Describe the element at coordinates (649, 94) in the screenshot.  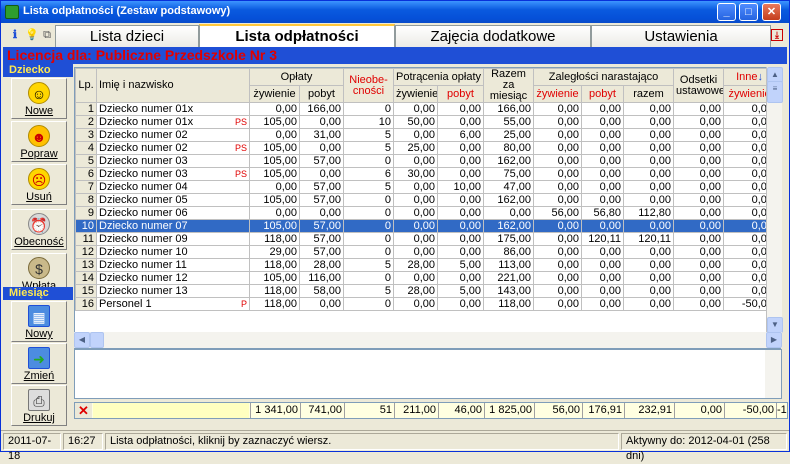
I see `header-zaleglosci-razem: razem` at that location.